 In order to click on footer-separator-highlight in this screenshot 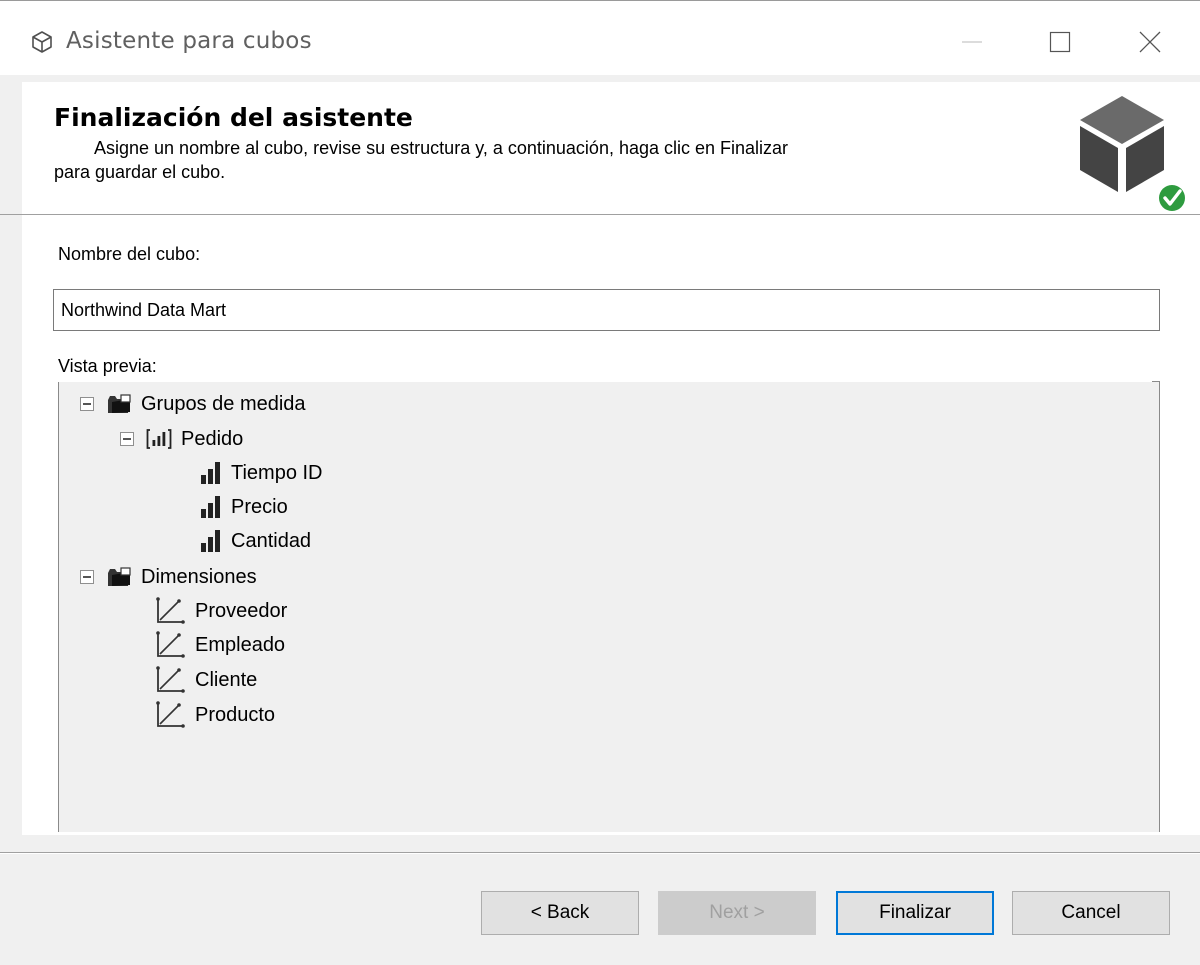, I will do `click(600, 853)`.